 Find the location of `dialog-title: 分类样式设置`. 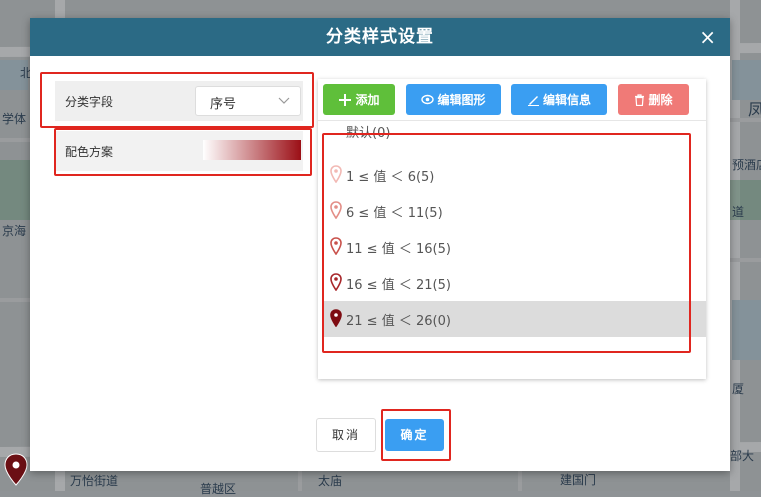

dialog-title: 分类样式设置 is located at coordinates (380, 37).